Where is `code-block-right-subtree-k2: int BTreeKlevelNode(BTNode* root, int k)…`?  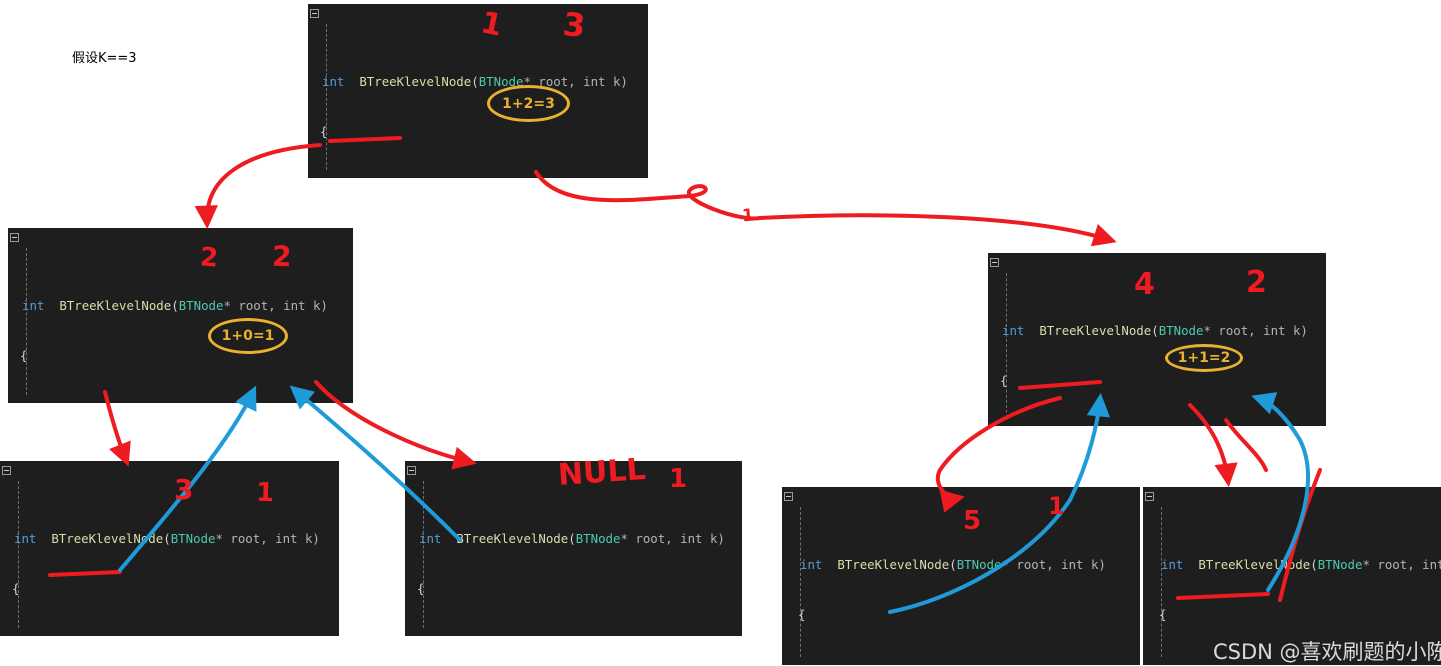
code-block-right-subtree-k2: int BTreeKlevelNode(BTNode* root, int k)… is located at coordinates (1157, 339).